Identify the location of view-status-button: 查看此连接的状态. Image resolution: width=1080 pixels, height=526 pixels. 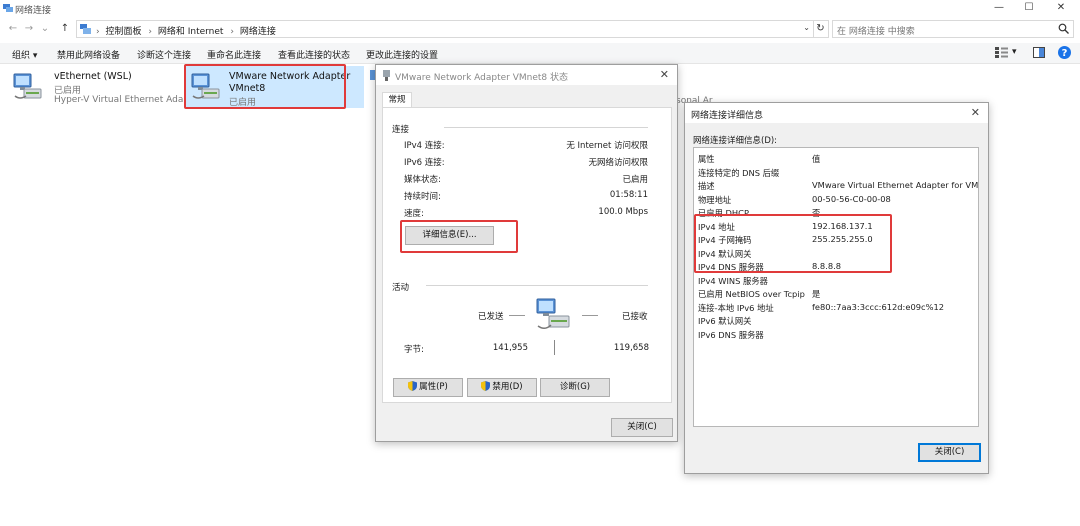
(314, 54).